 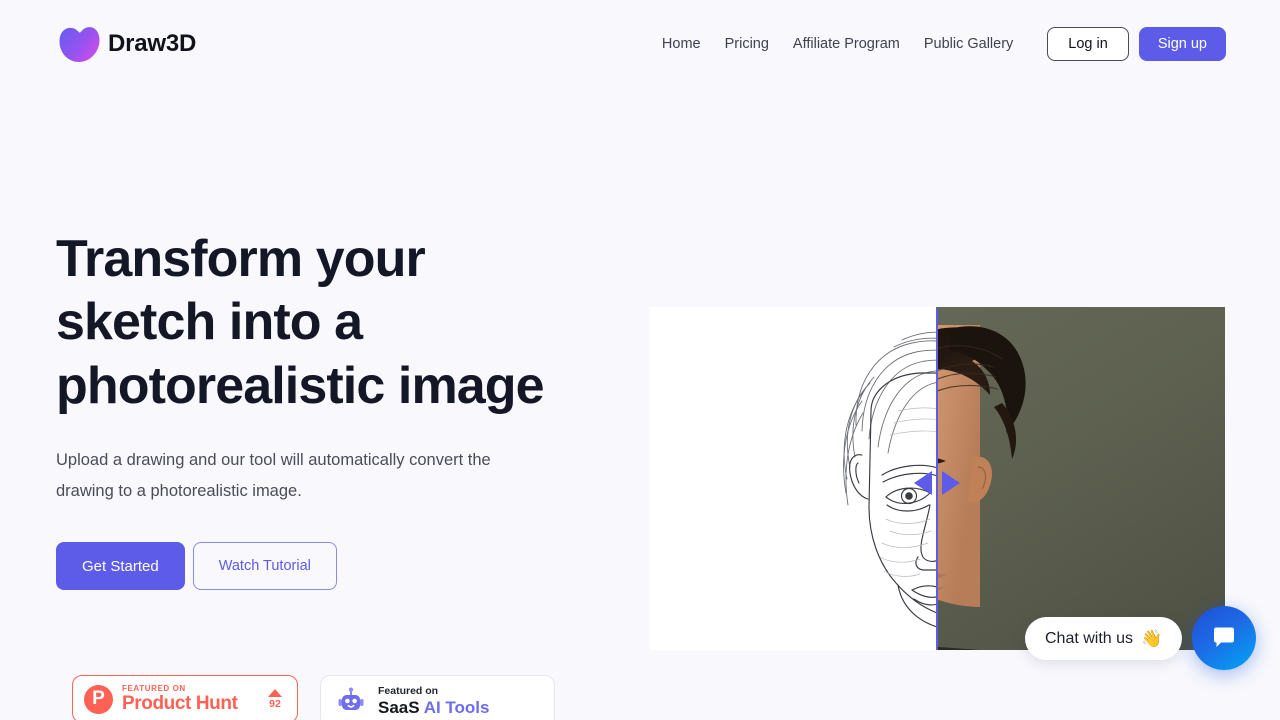 I want to click on product-hunt-text: FEATURED ON Product Hunt, so click(x=195, y=699).